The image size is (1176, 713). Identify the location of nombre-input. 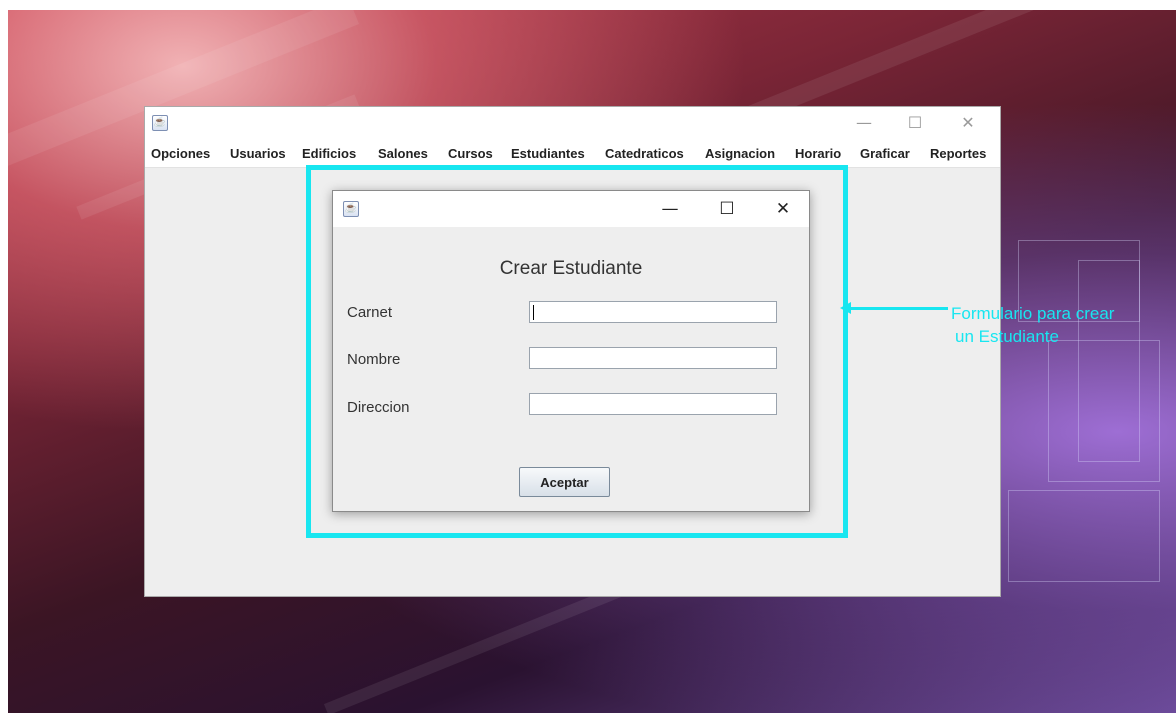
(653, 358).